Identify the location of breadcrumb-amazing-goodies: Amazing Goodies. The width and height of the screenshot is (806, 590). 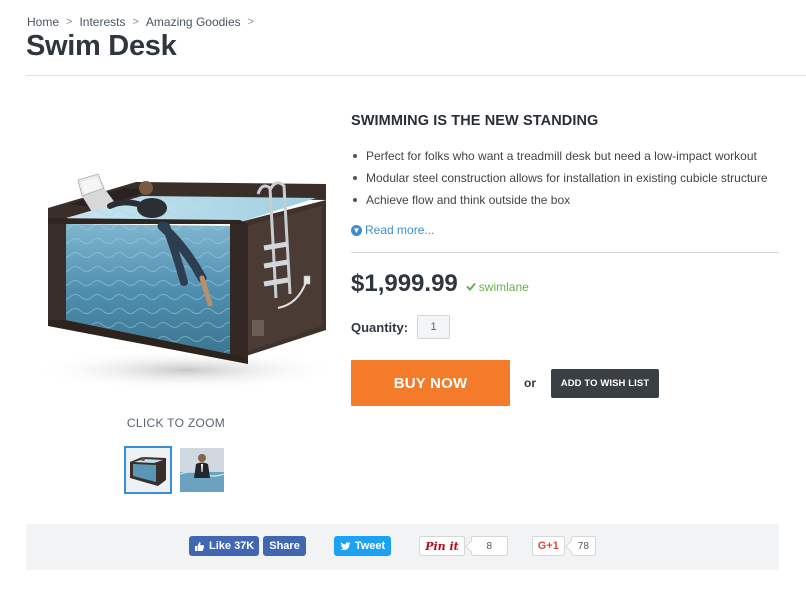
(193, 22).